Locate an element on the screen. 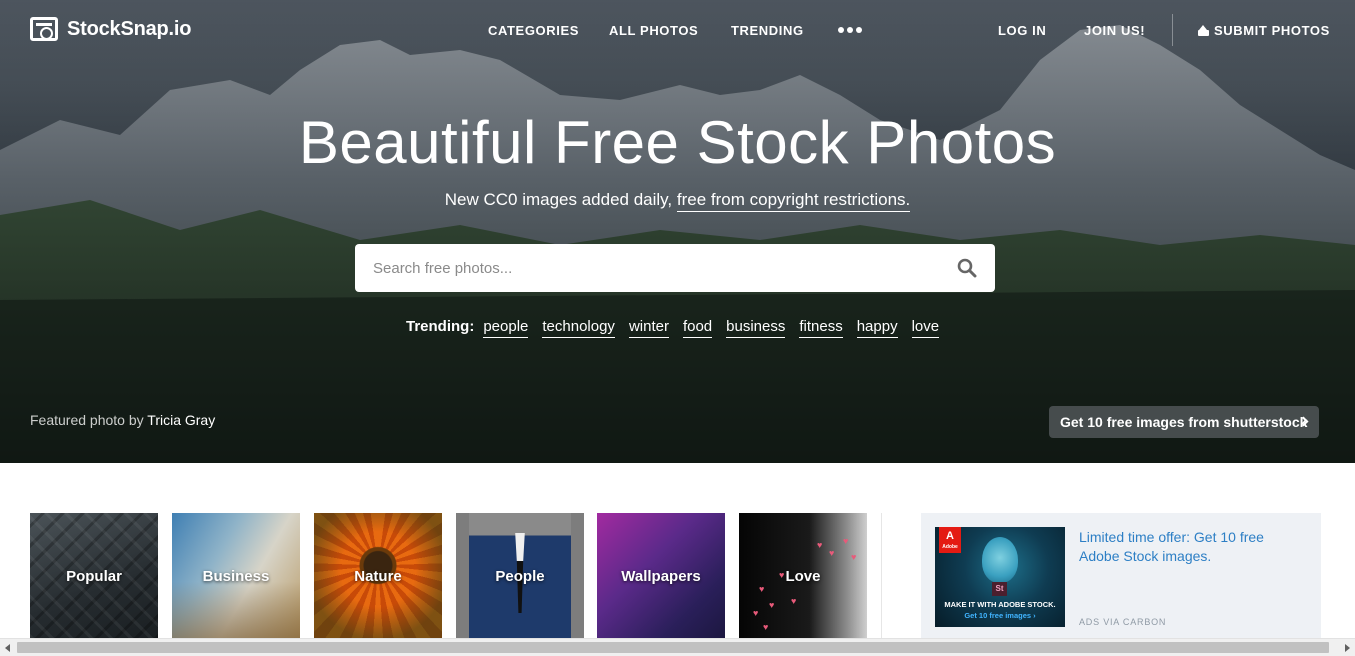 The image size is (1355, 656). category-label: Nature is located at coordinates (378, 576).